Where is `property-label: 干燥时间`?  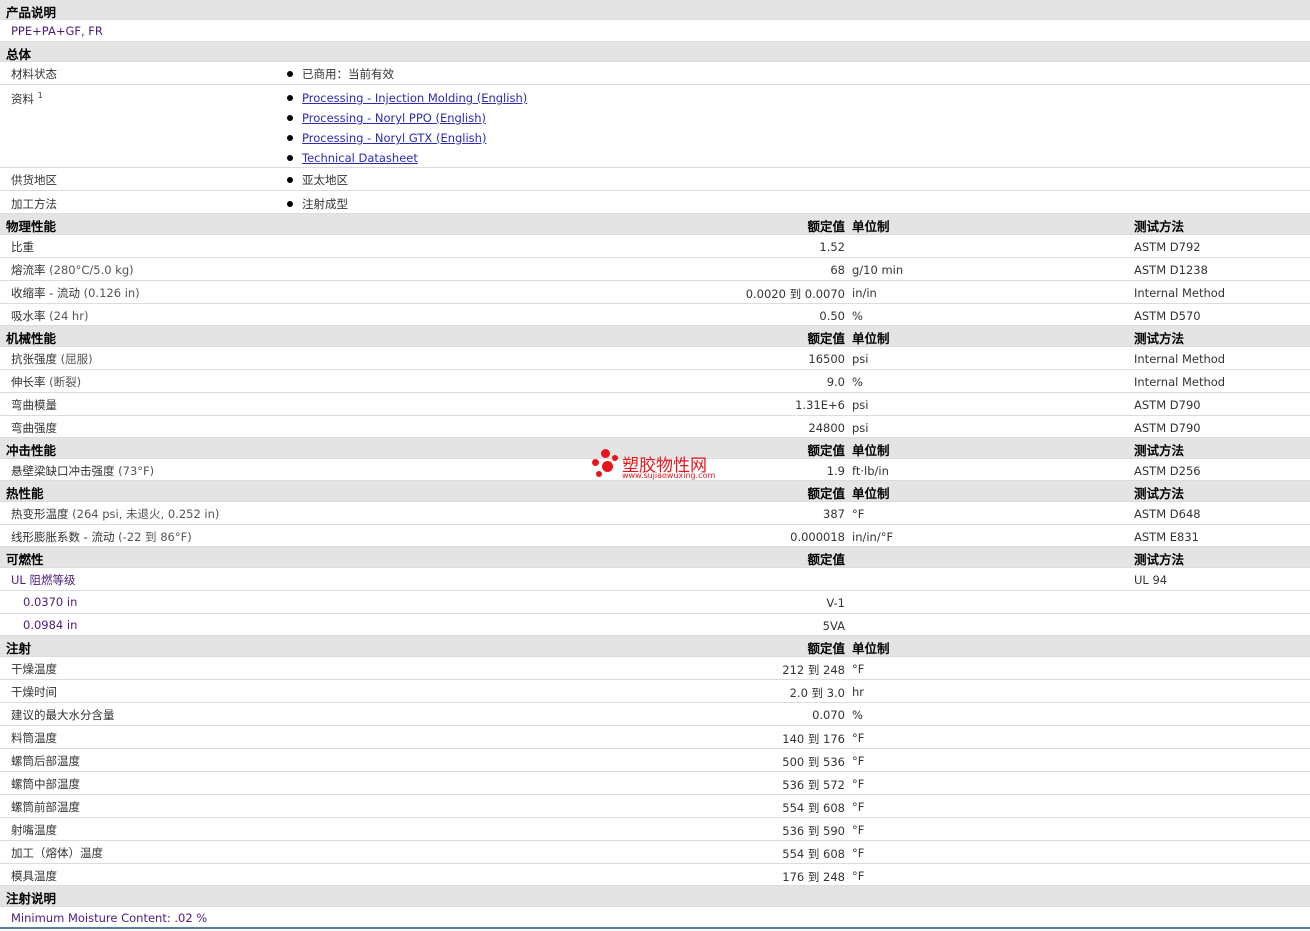
property-label: 干燥时间 is located at coordinates (34, 692).